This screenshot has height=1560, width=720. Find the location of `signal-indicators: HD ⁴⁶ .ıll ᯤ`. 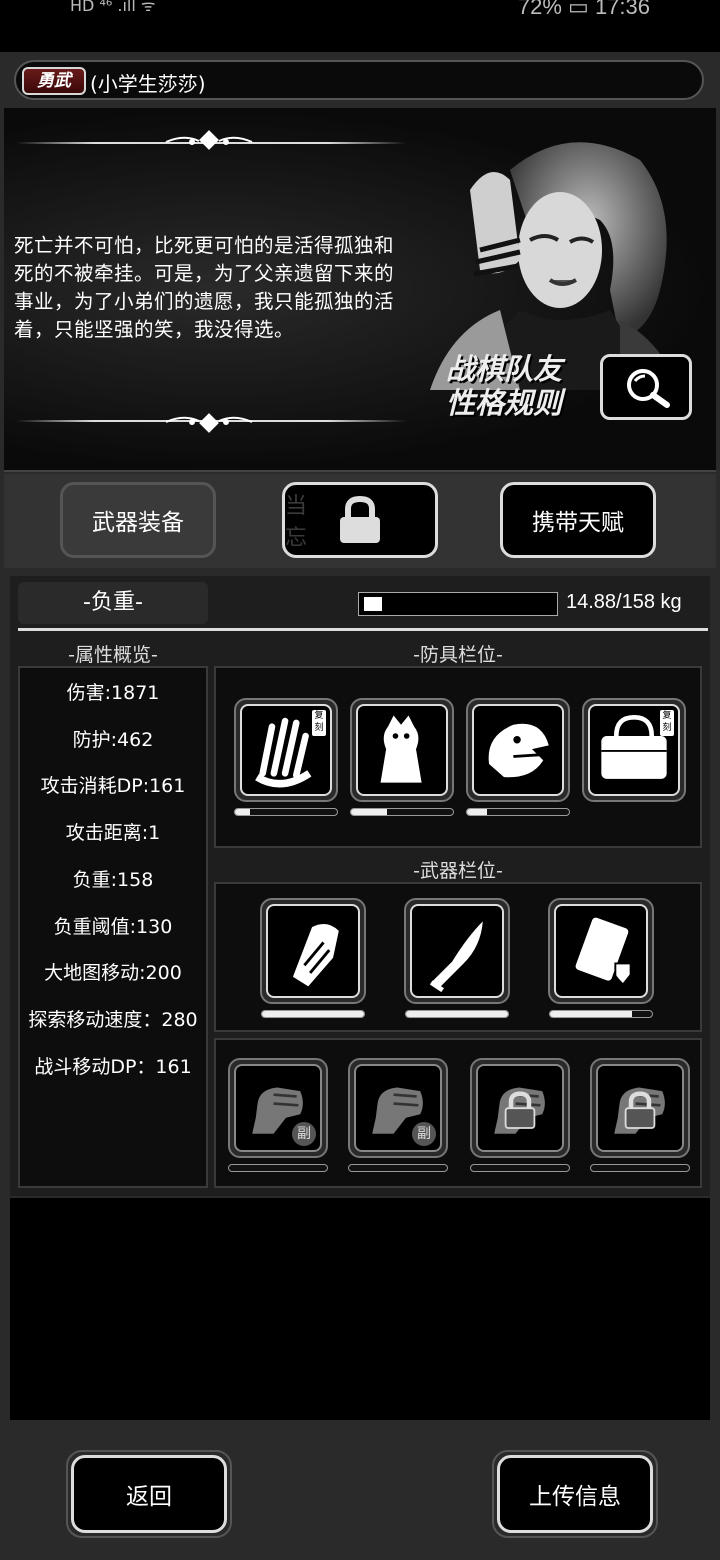

signal-indicators: HD ⁴⁶ .ıll ᯤ is located at coordinates (113, 7).